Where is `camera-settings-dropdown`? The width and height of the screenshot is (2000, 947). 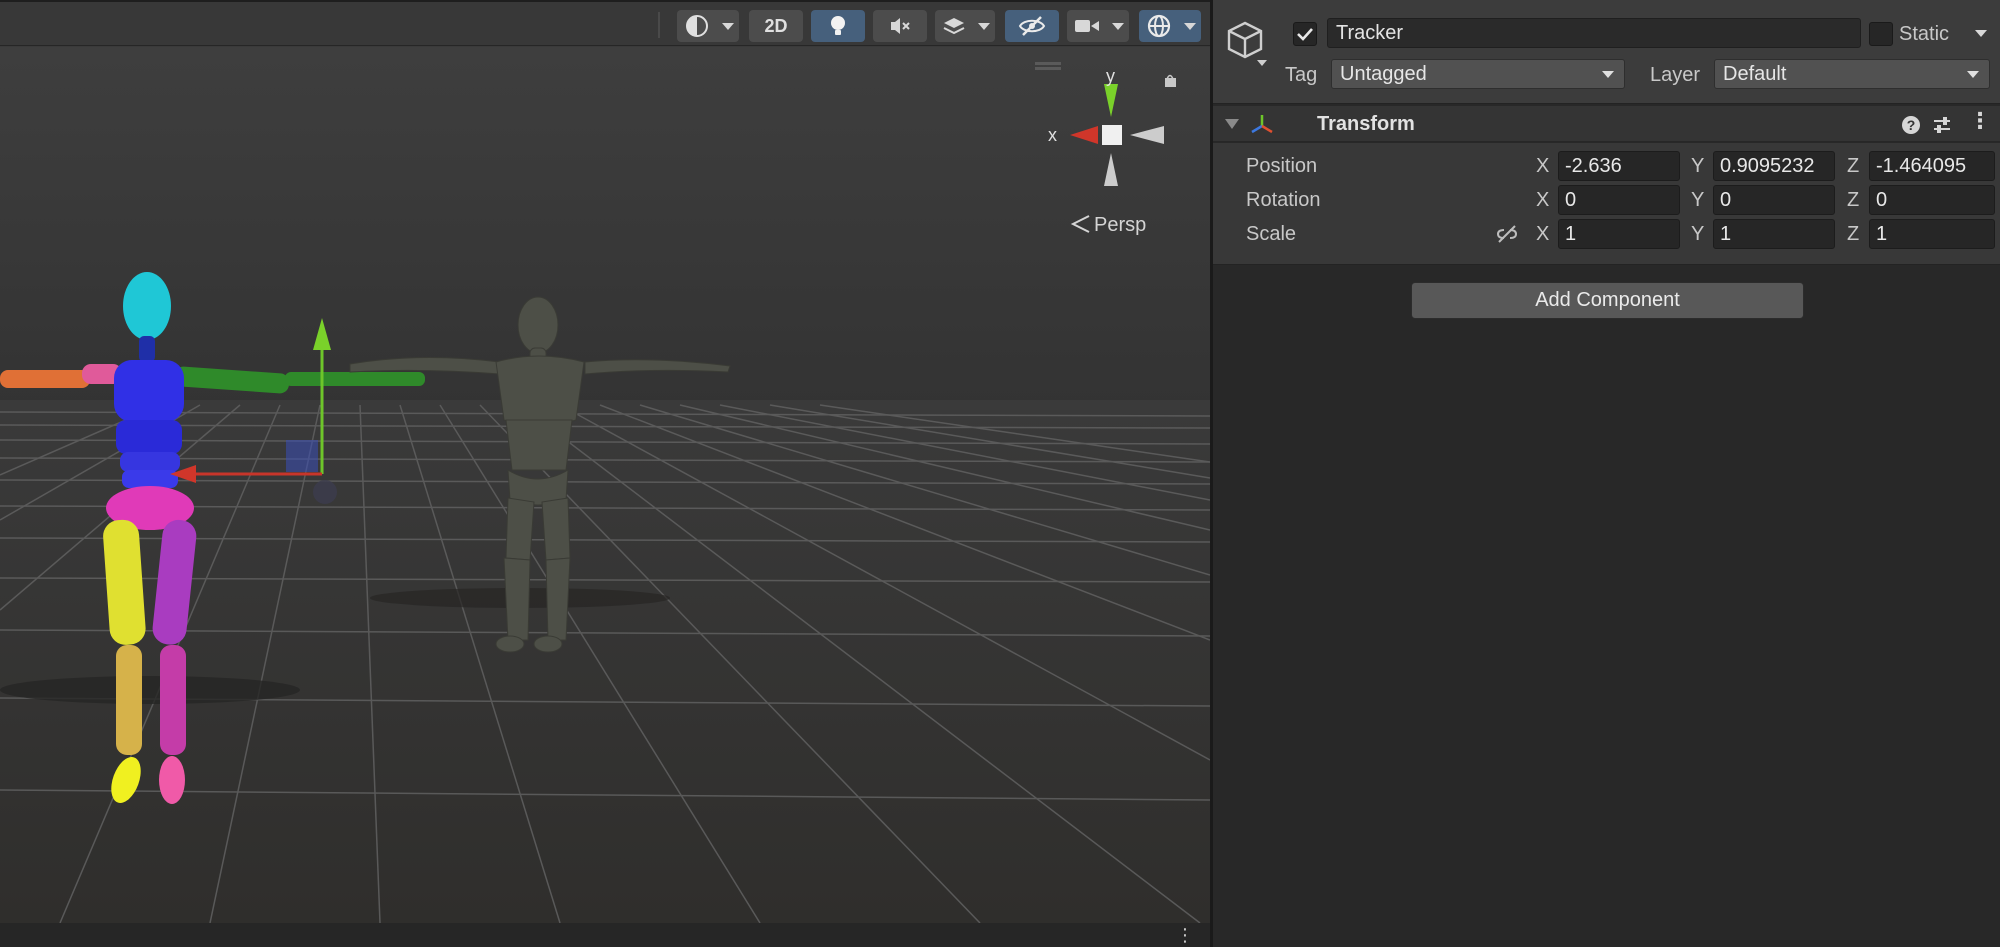 camera-settings-dropdown is located at coordinates (1118, 26).